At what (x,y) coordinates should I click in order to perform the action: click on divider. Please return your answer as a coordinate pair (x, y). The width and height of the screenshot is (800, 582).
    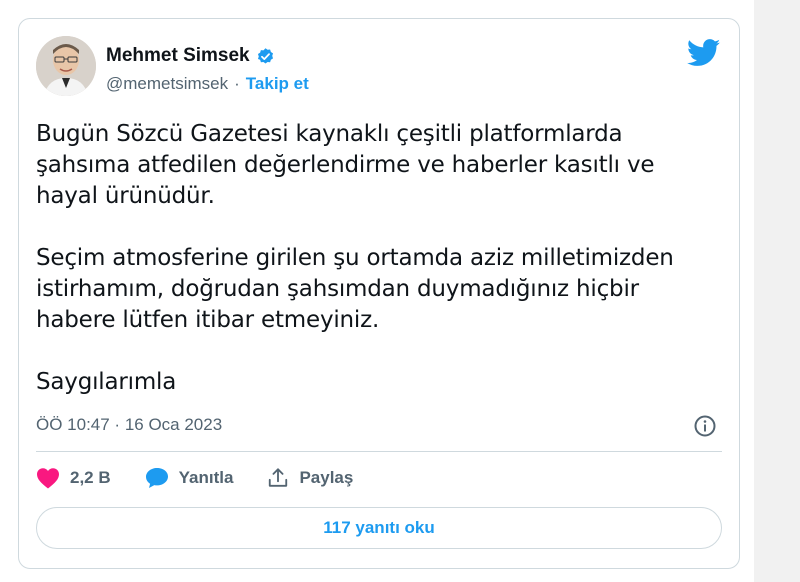
    Looking at the image, I should click on (379, 451).